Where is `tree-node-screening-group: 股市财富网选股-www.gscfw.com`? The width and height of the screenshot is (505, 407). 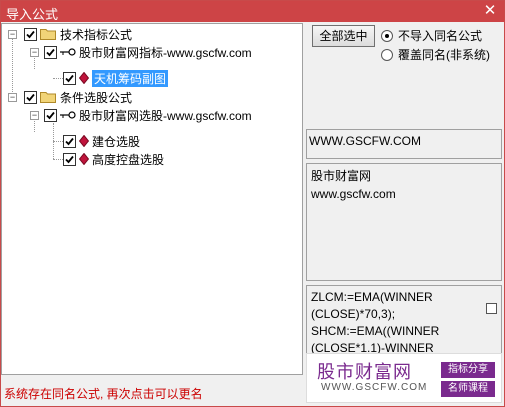
tree-node-screening-group: 股市财富网选股-www.gscfw.com is located at coordinates (148, 115).